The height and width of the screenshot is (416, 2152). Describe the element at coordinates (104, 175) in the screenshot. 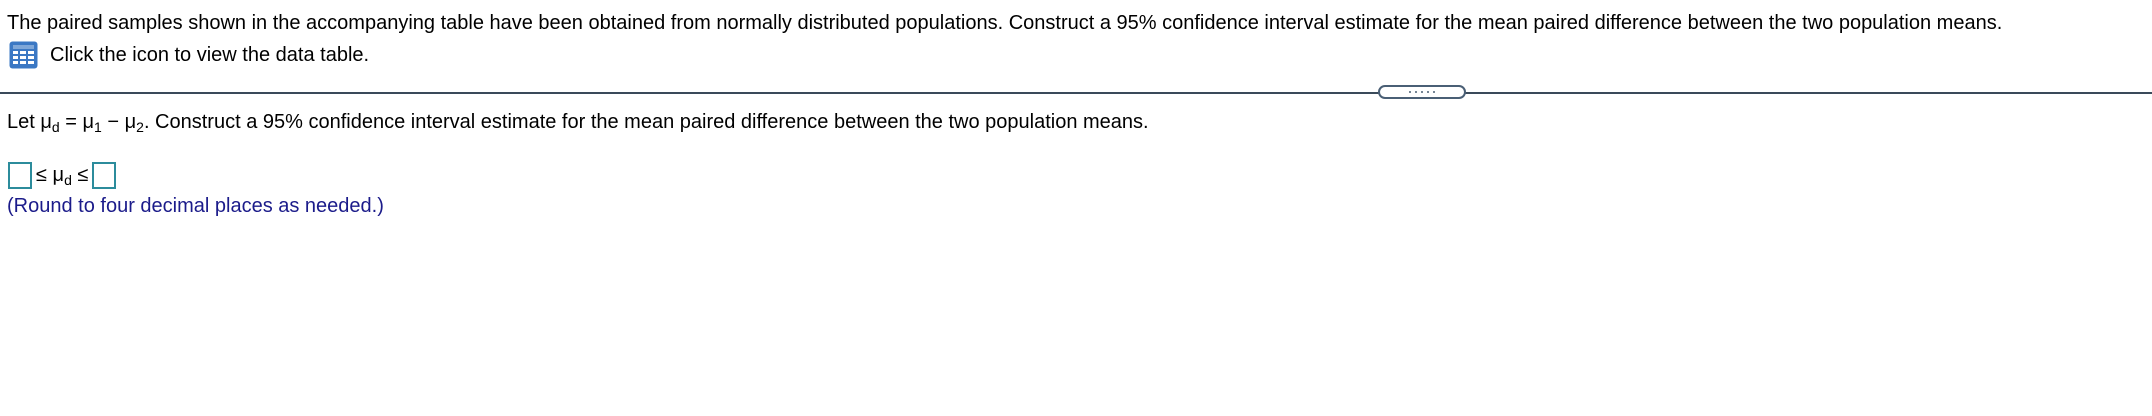

I see `upper-bound-input` at that location.